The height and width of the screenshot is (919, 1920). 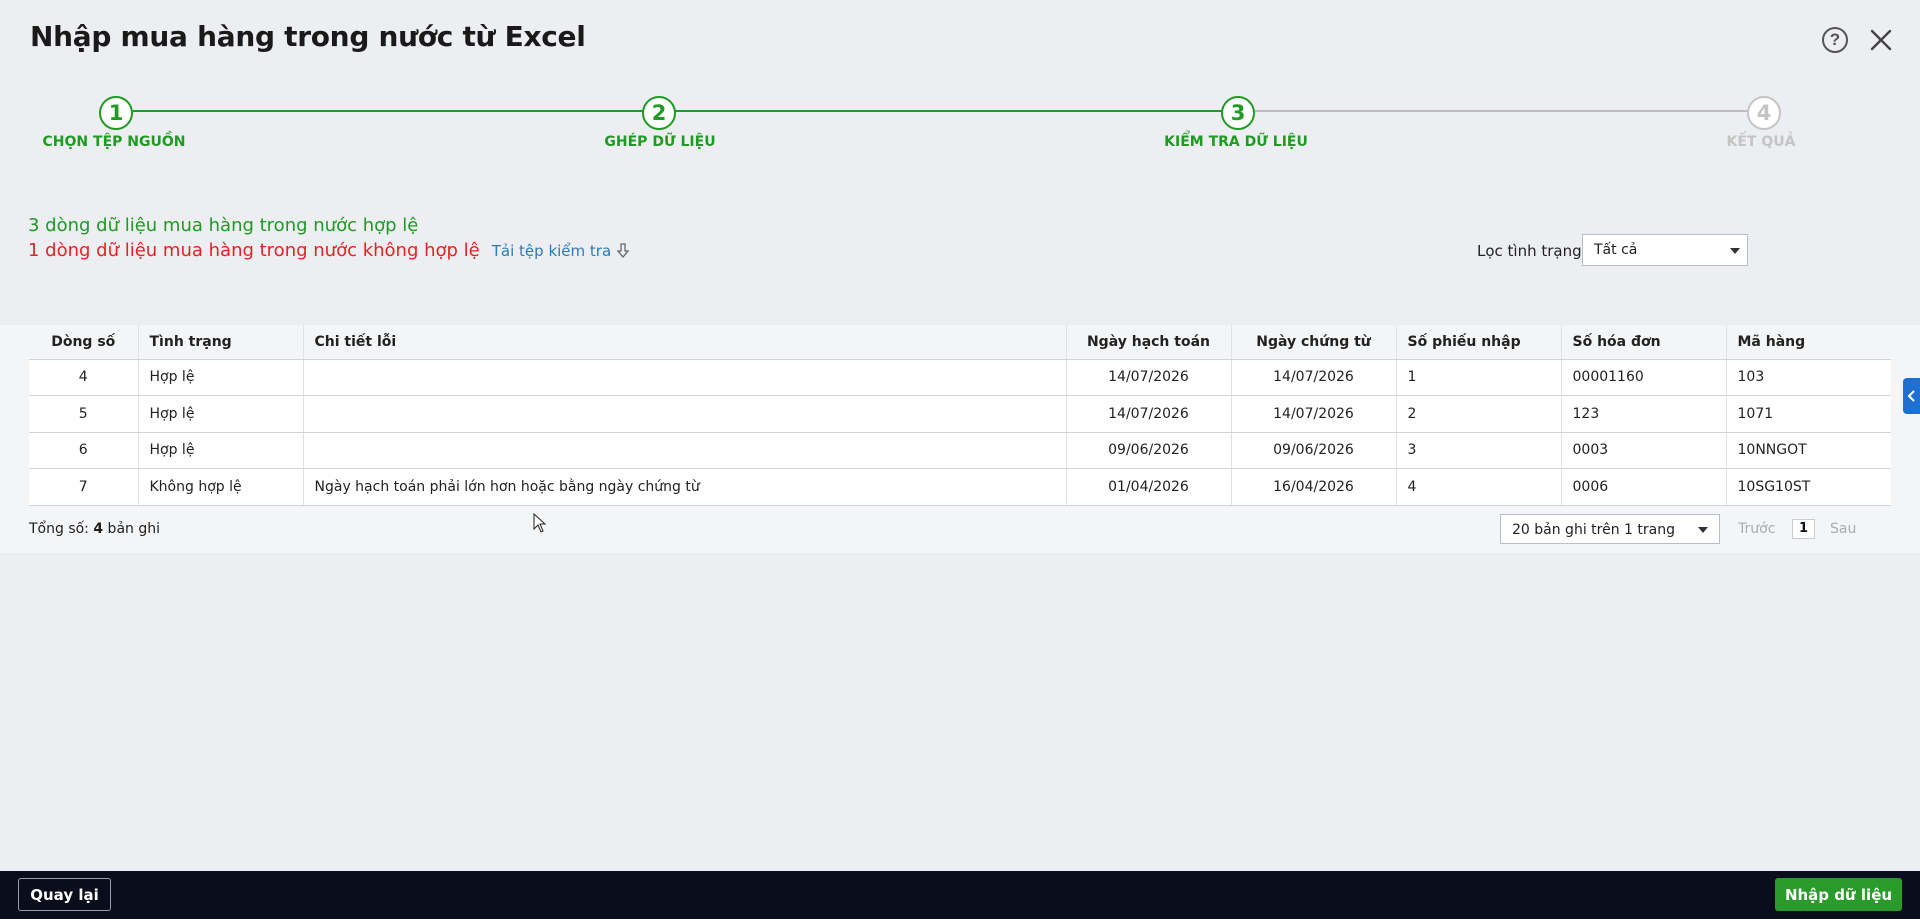 What do you see at coordinates (1761, 142) in the screenshot?
I see `step-4-label: Kết quả` at bounding box center [1761, 142].